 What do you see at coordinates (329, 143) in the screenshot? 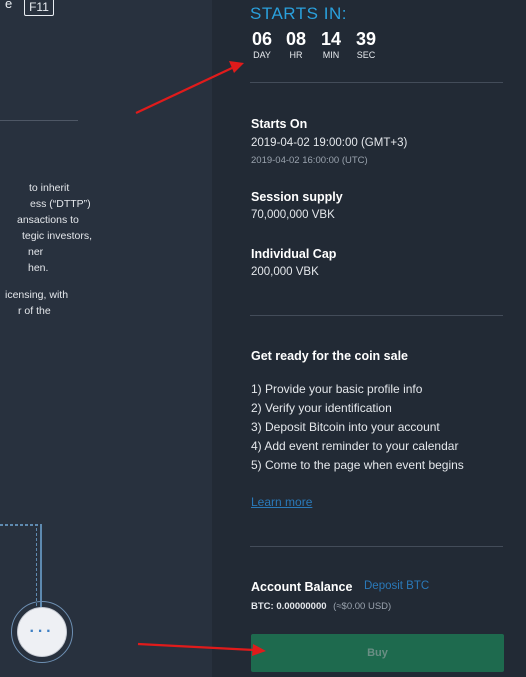
I see `starts-on-local-time: 2019-04-02 19:00:00 (GMT+3)` at bounding box center [329, 143].